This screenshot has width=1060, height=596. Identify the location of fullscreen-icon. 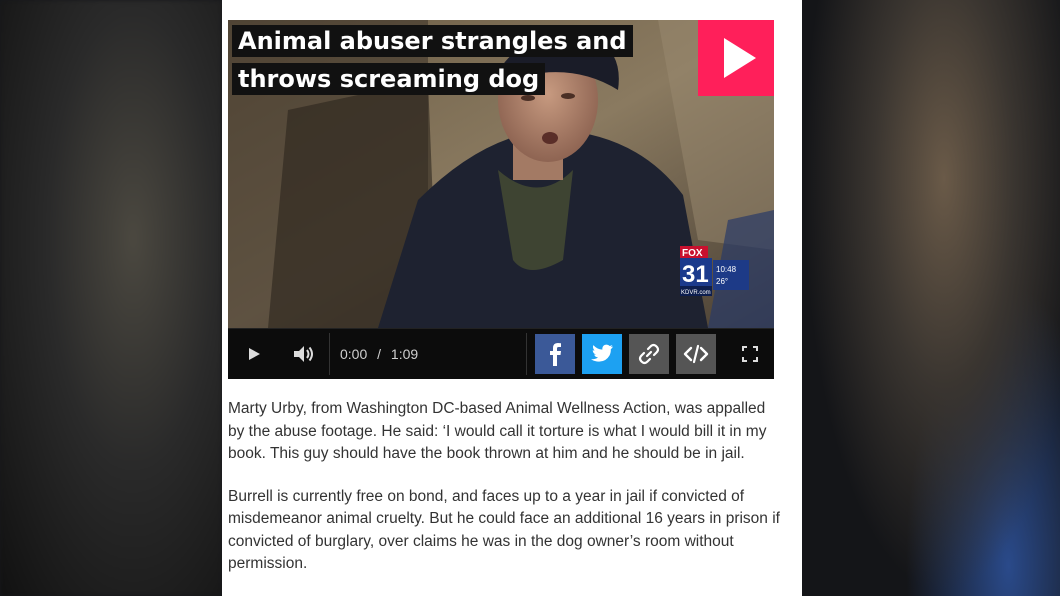
(750, 354).